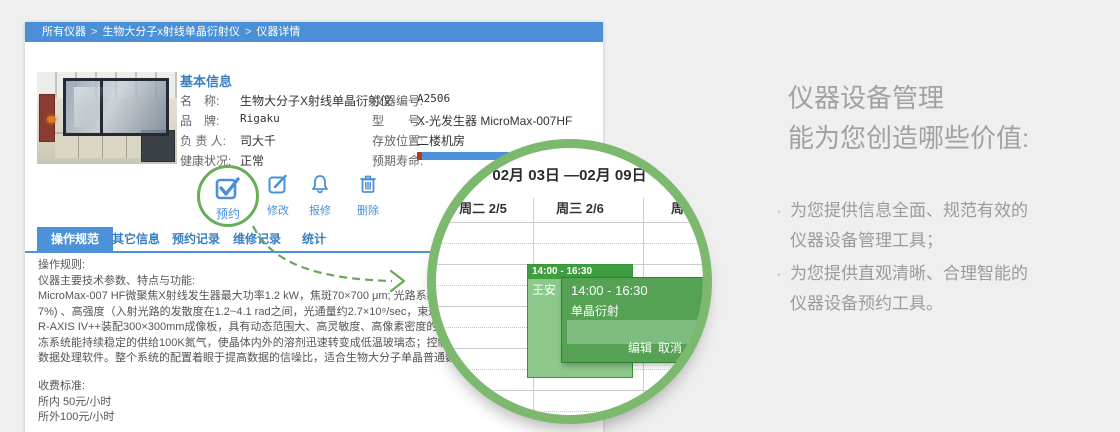  Describe the element at coordinates (398, 161) in the screenshot. I see `lifetime-label: 预期寿命:` at that location.